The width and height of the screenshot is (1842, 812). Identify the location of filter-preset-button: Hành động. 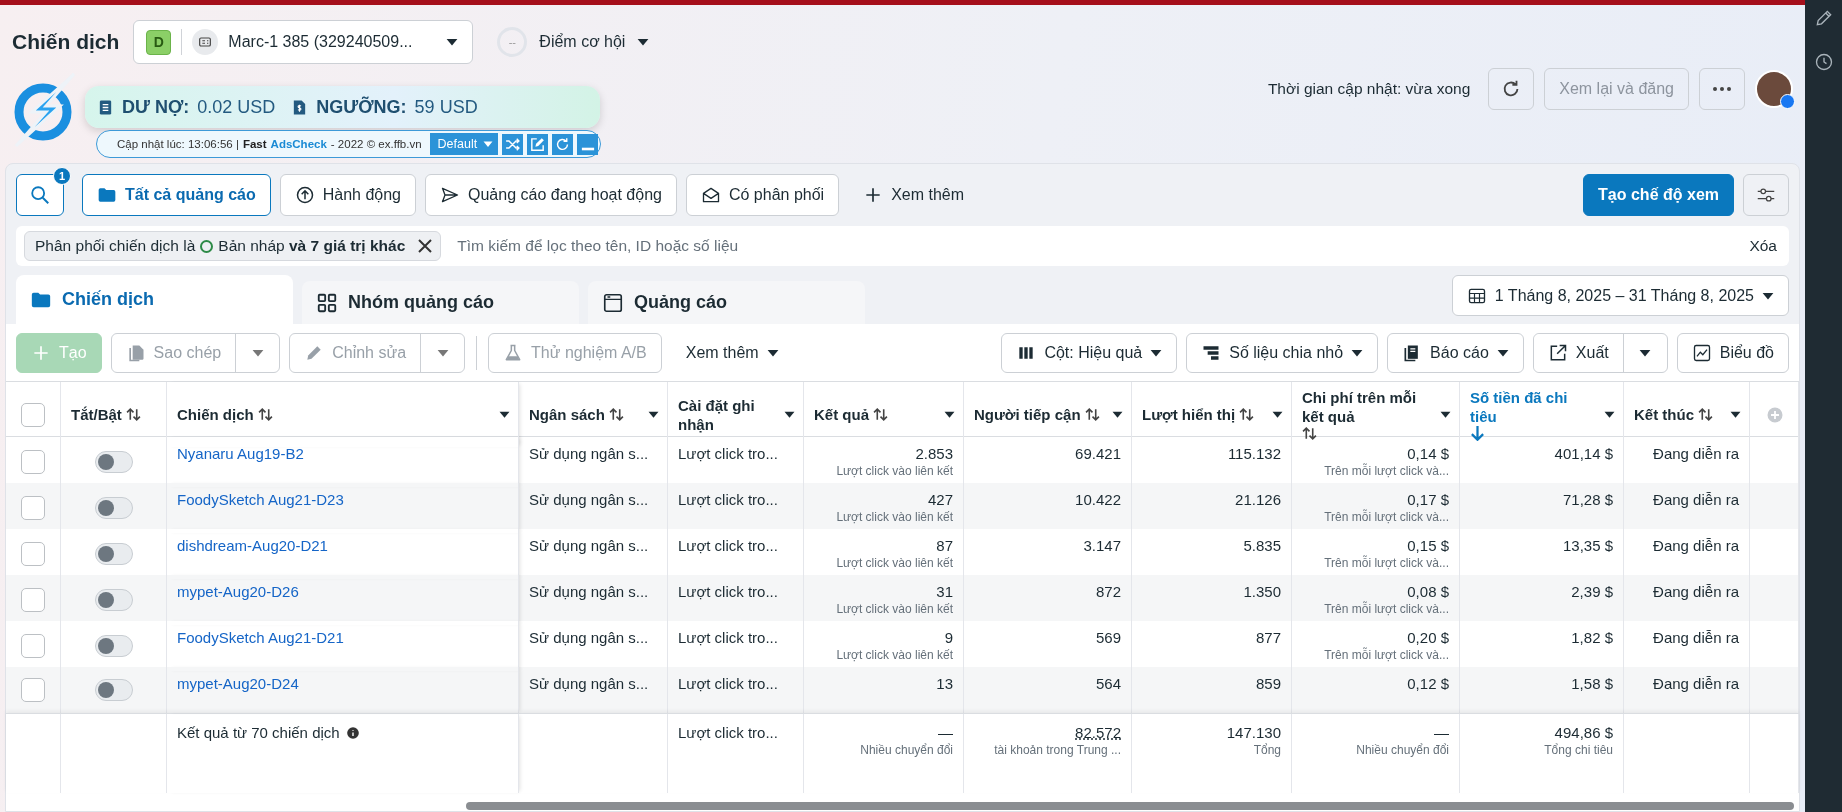
(347, 195).